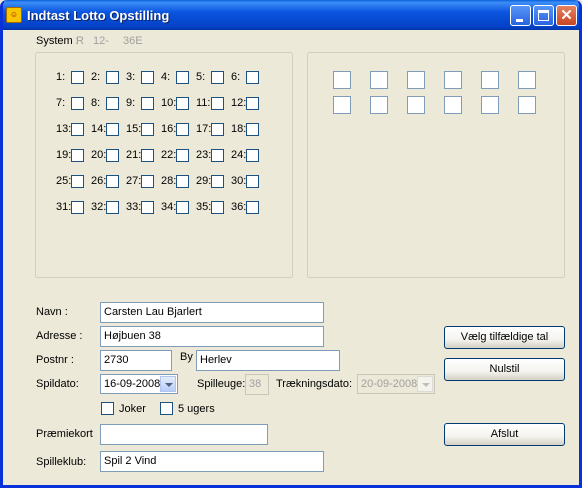 The height and width of the screenshot is (488, 582). I want to click on adresse-label: Adresse :, so click(59, 336).